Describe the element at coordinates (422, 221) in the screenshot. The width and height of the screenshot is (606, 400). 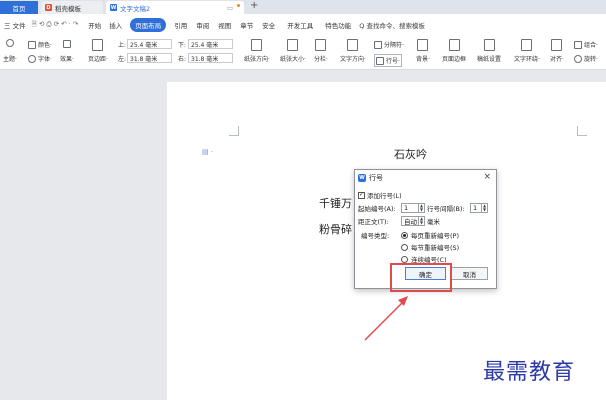
I see `distance-stepper: ▲ ▼` at that location.